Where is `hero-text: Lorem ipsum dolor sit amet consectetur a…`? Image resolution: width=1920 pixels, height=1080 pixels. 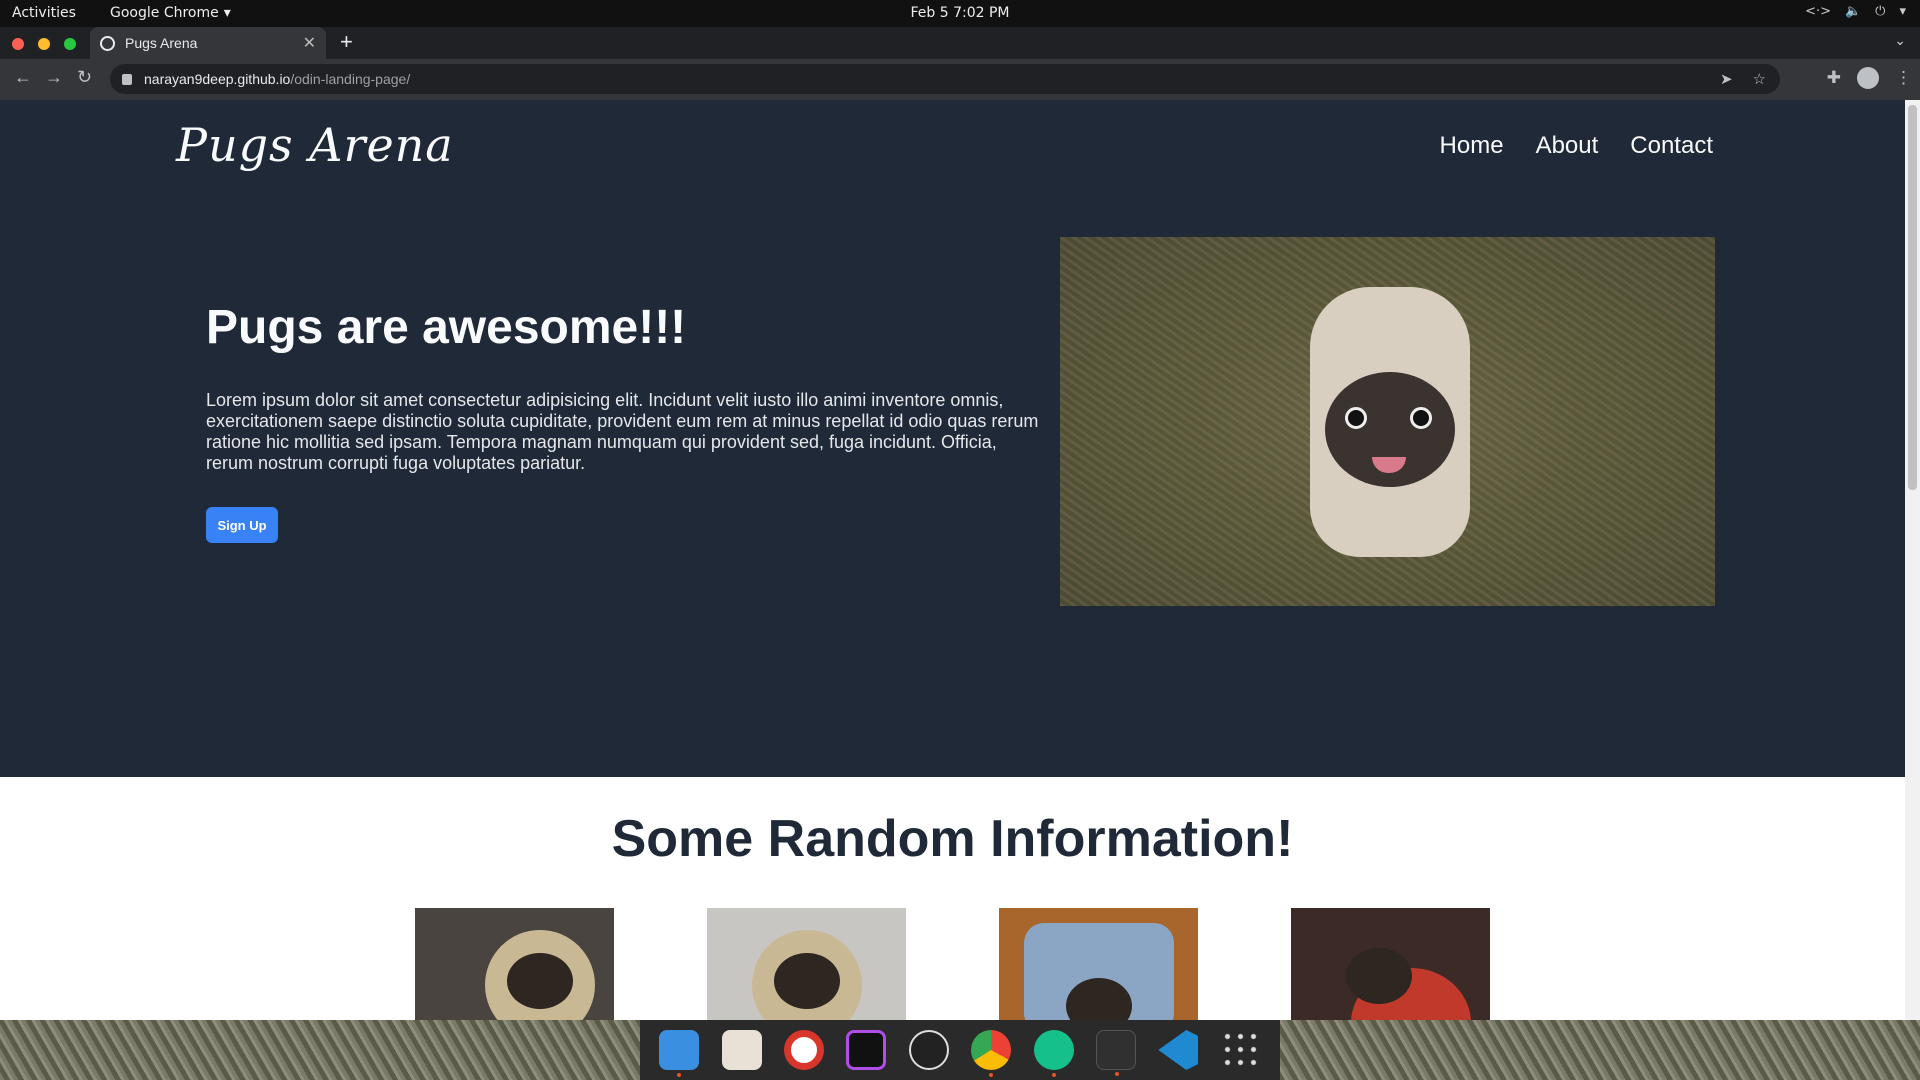 hero-text: Lorem ipsum dolor sit amet consectetur a… is located at coordinates (622, 431).